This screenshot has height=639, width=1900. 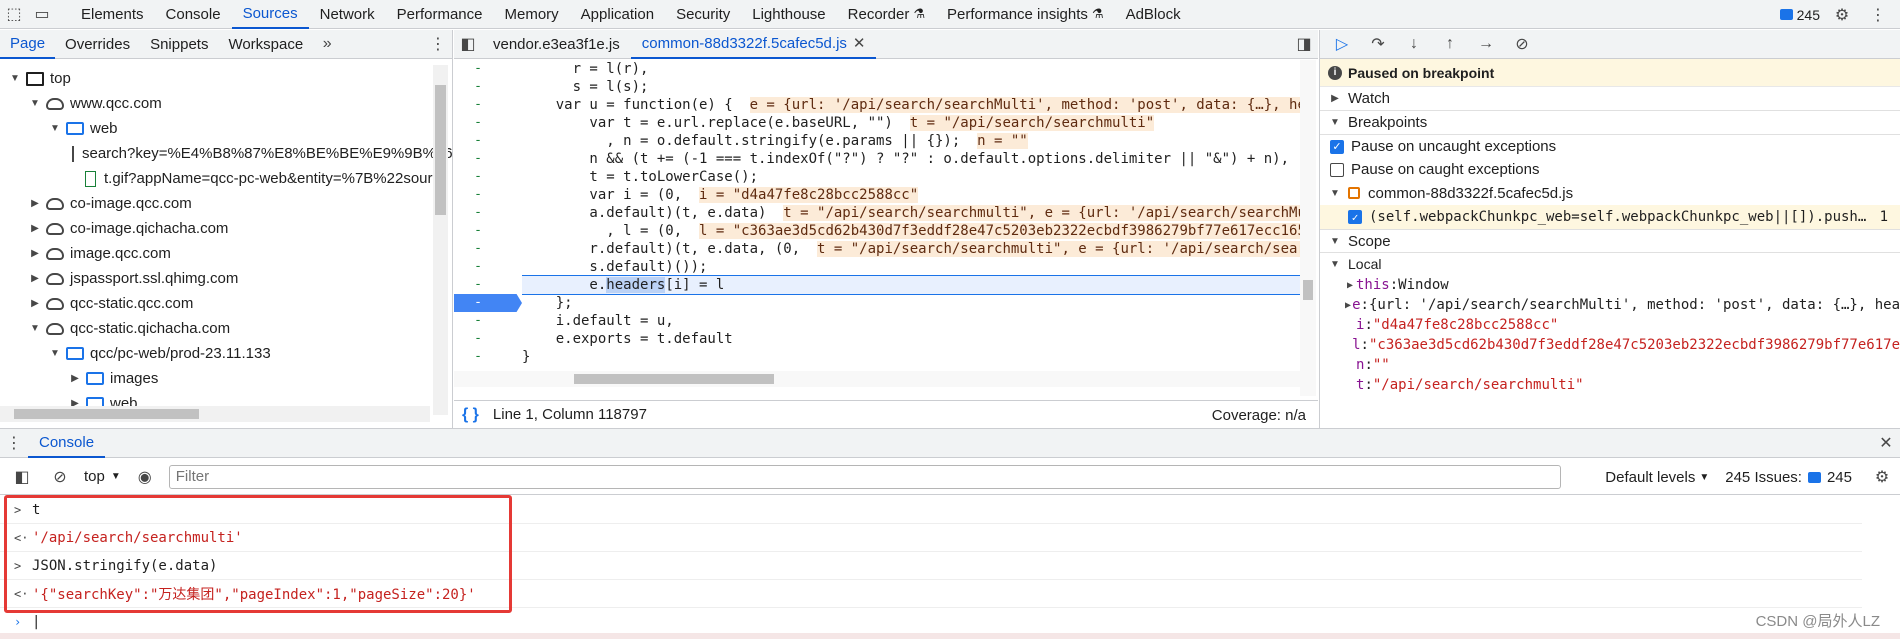 What do you see at coordinates (14, 14) in the screenshot?
I see `inspect-element-icon: ⬚` at bounding box center [14, 14].